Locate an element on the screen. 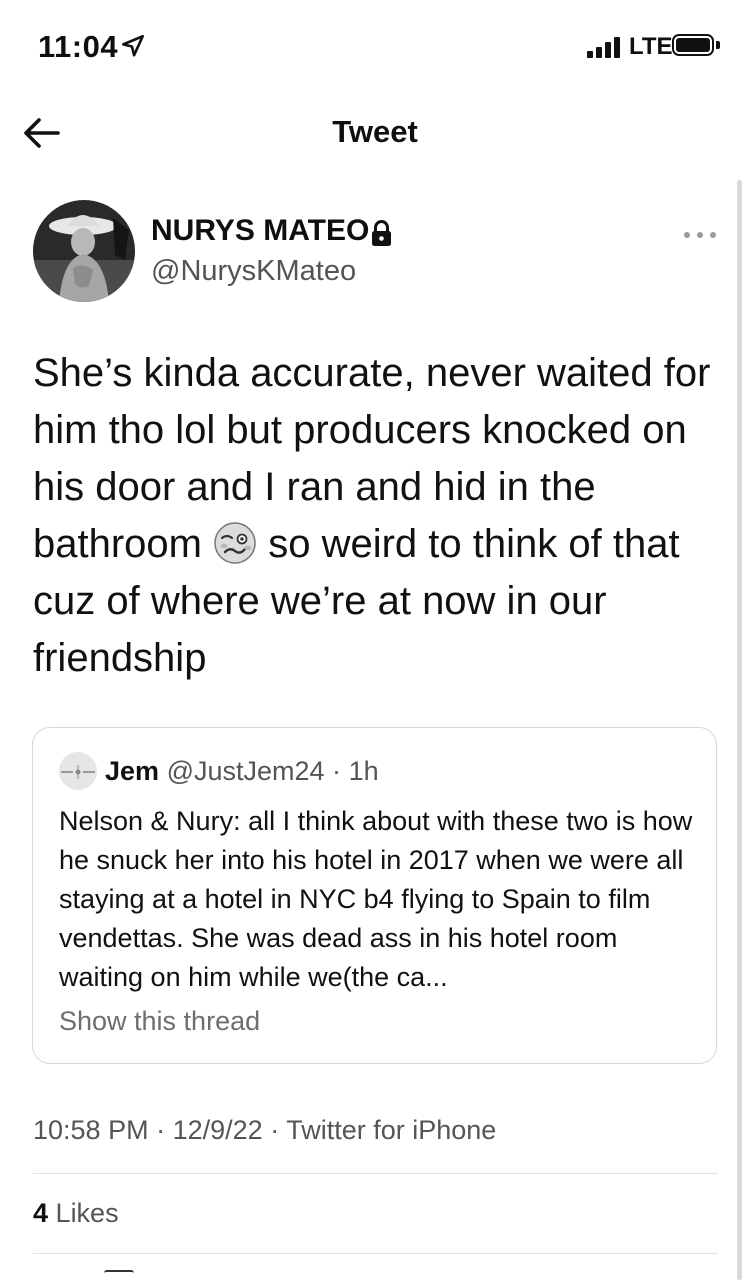 The height and width of the screenshot is (1280, 750). action-bar-icon is located at coordinates (119, 1275).